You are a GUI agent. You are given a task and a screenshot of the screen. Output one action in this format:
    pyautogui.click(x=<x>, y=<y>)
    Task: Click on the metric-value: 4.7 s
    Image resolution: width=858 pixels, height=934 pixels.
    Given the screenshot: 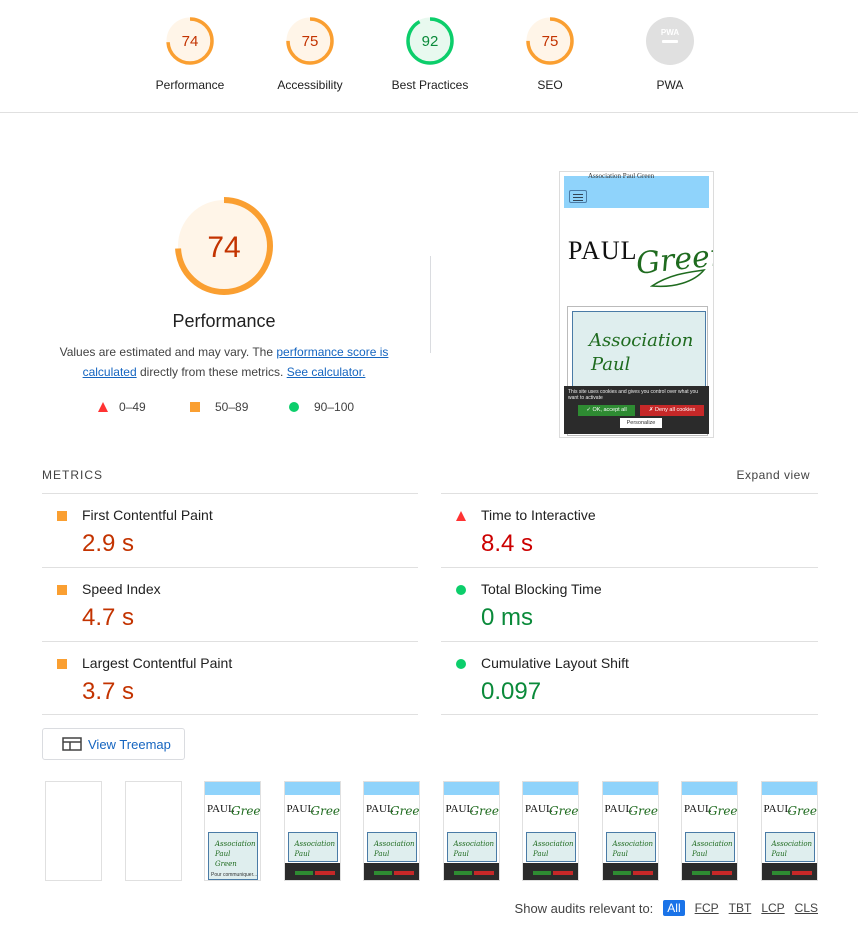 What is the action you would take?
    pyautogui.click(x=108, y=617)
    